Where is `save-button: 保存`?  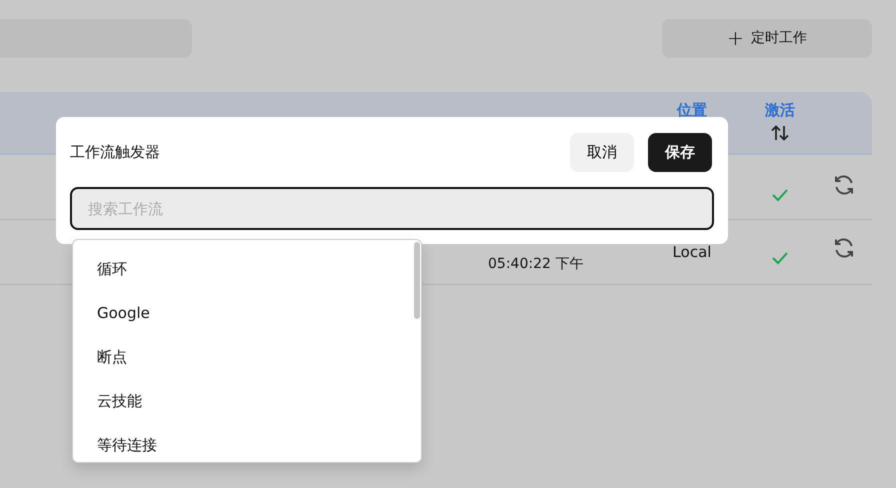
save-button: 保存 is located at coordinates (680, 152).